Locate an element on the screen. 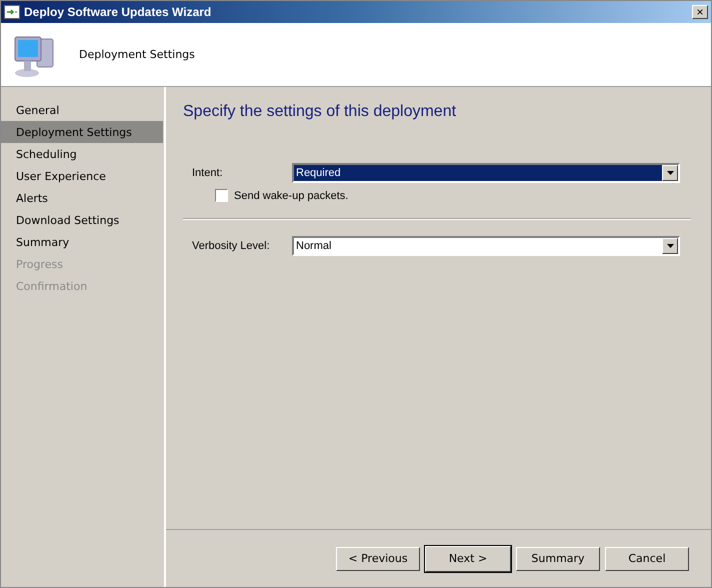  field-label: Intent: is located at coordinates (208, 173).